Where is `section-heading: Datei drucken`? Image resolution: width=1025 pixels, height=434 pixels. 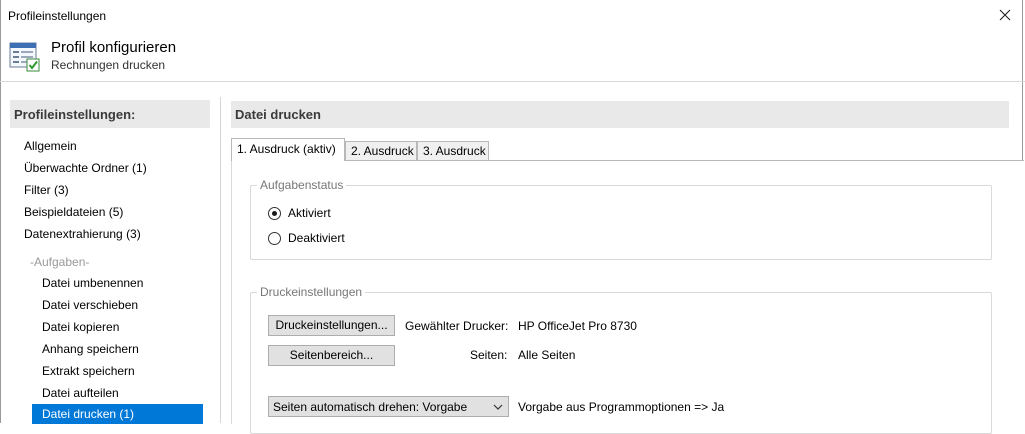
section-heading: Datei drucken is located at coordinates (620, 114).